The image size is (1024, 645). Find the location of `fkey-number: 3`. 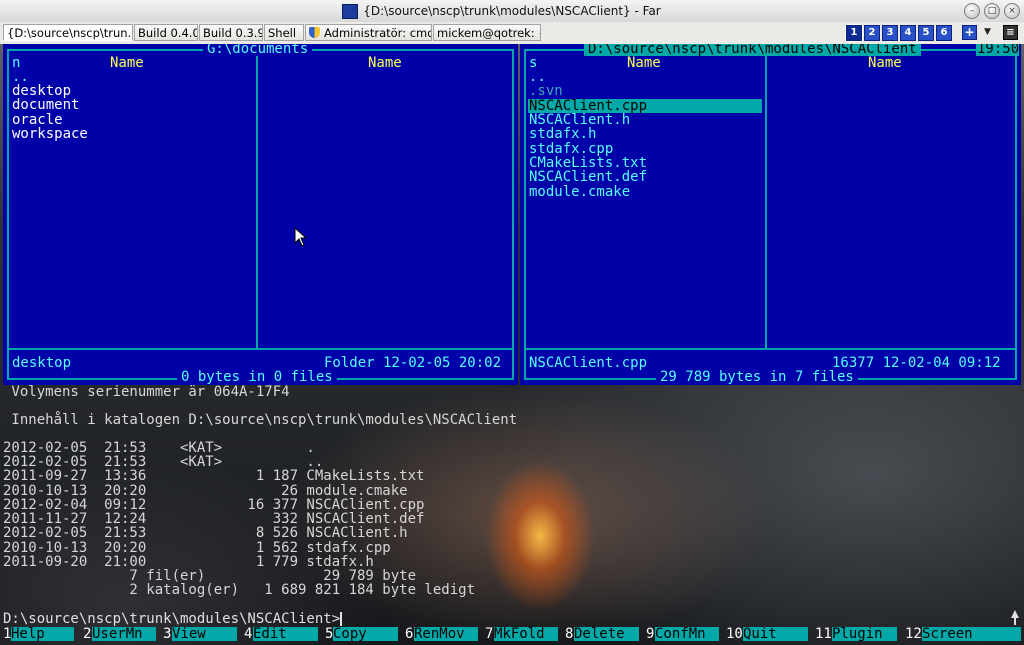

fkey-number: 3 is located at coordinates (167, 634).